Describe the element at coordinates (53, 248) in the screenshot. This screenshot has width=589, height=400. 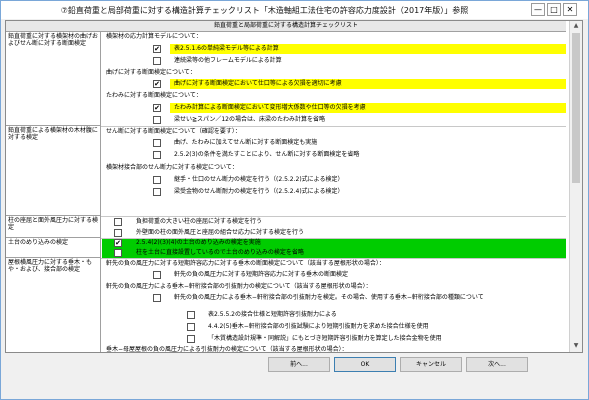
I see `section-label: 土台のめり込みの検定` at that location.